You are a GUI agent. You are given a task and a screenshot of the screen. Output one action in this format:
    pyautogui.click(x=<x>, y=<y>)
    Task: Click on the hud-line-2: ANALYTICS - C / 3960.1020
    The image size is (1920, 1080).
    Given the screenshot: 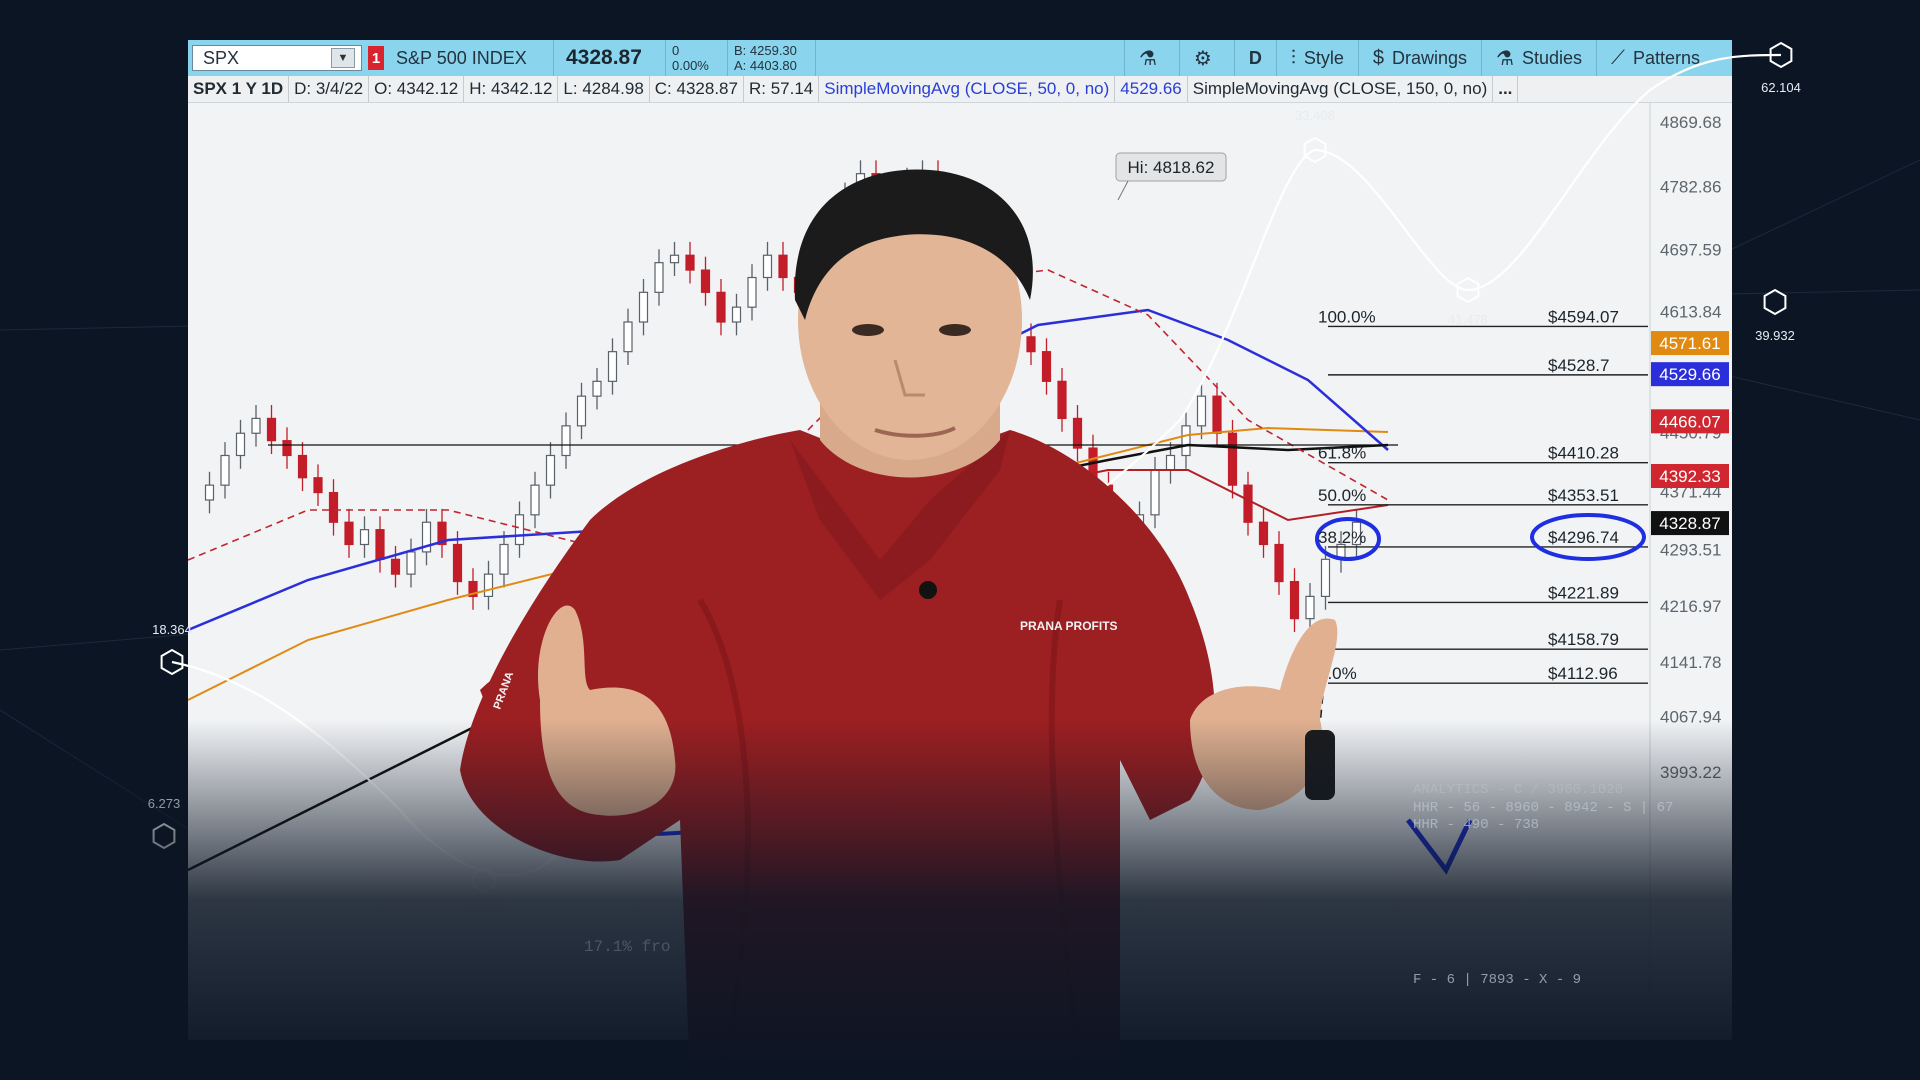 What is the action you would take?
    pyautogui.click(x=1518, y=790)
    